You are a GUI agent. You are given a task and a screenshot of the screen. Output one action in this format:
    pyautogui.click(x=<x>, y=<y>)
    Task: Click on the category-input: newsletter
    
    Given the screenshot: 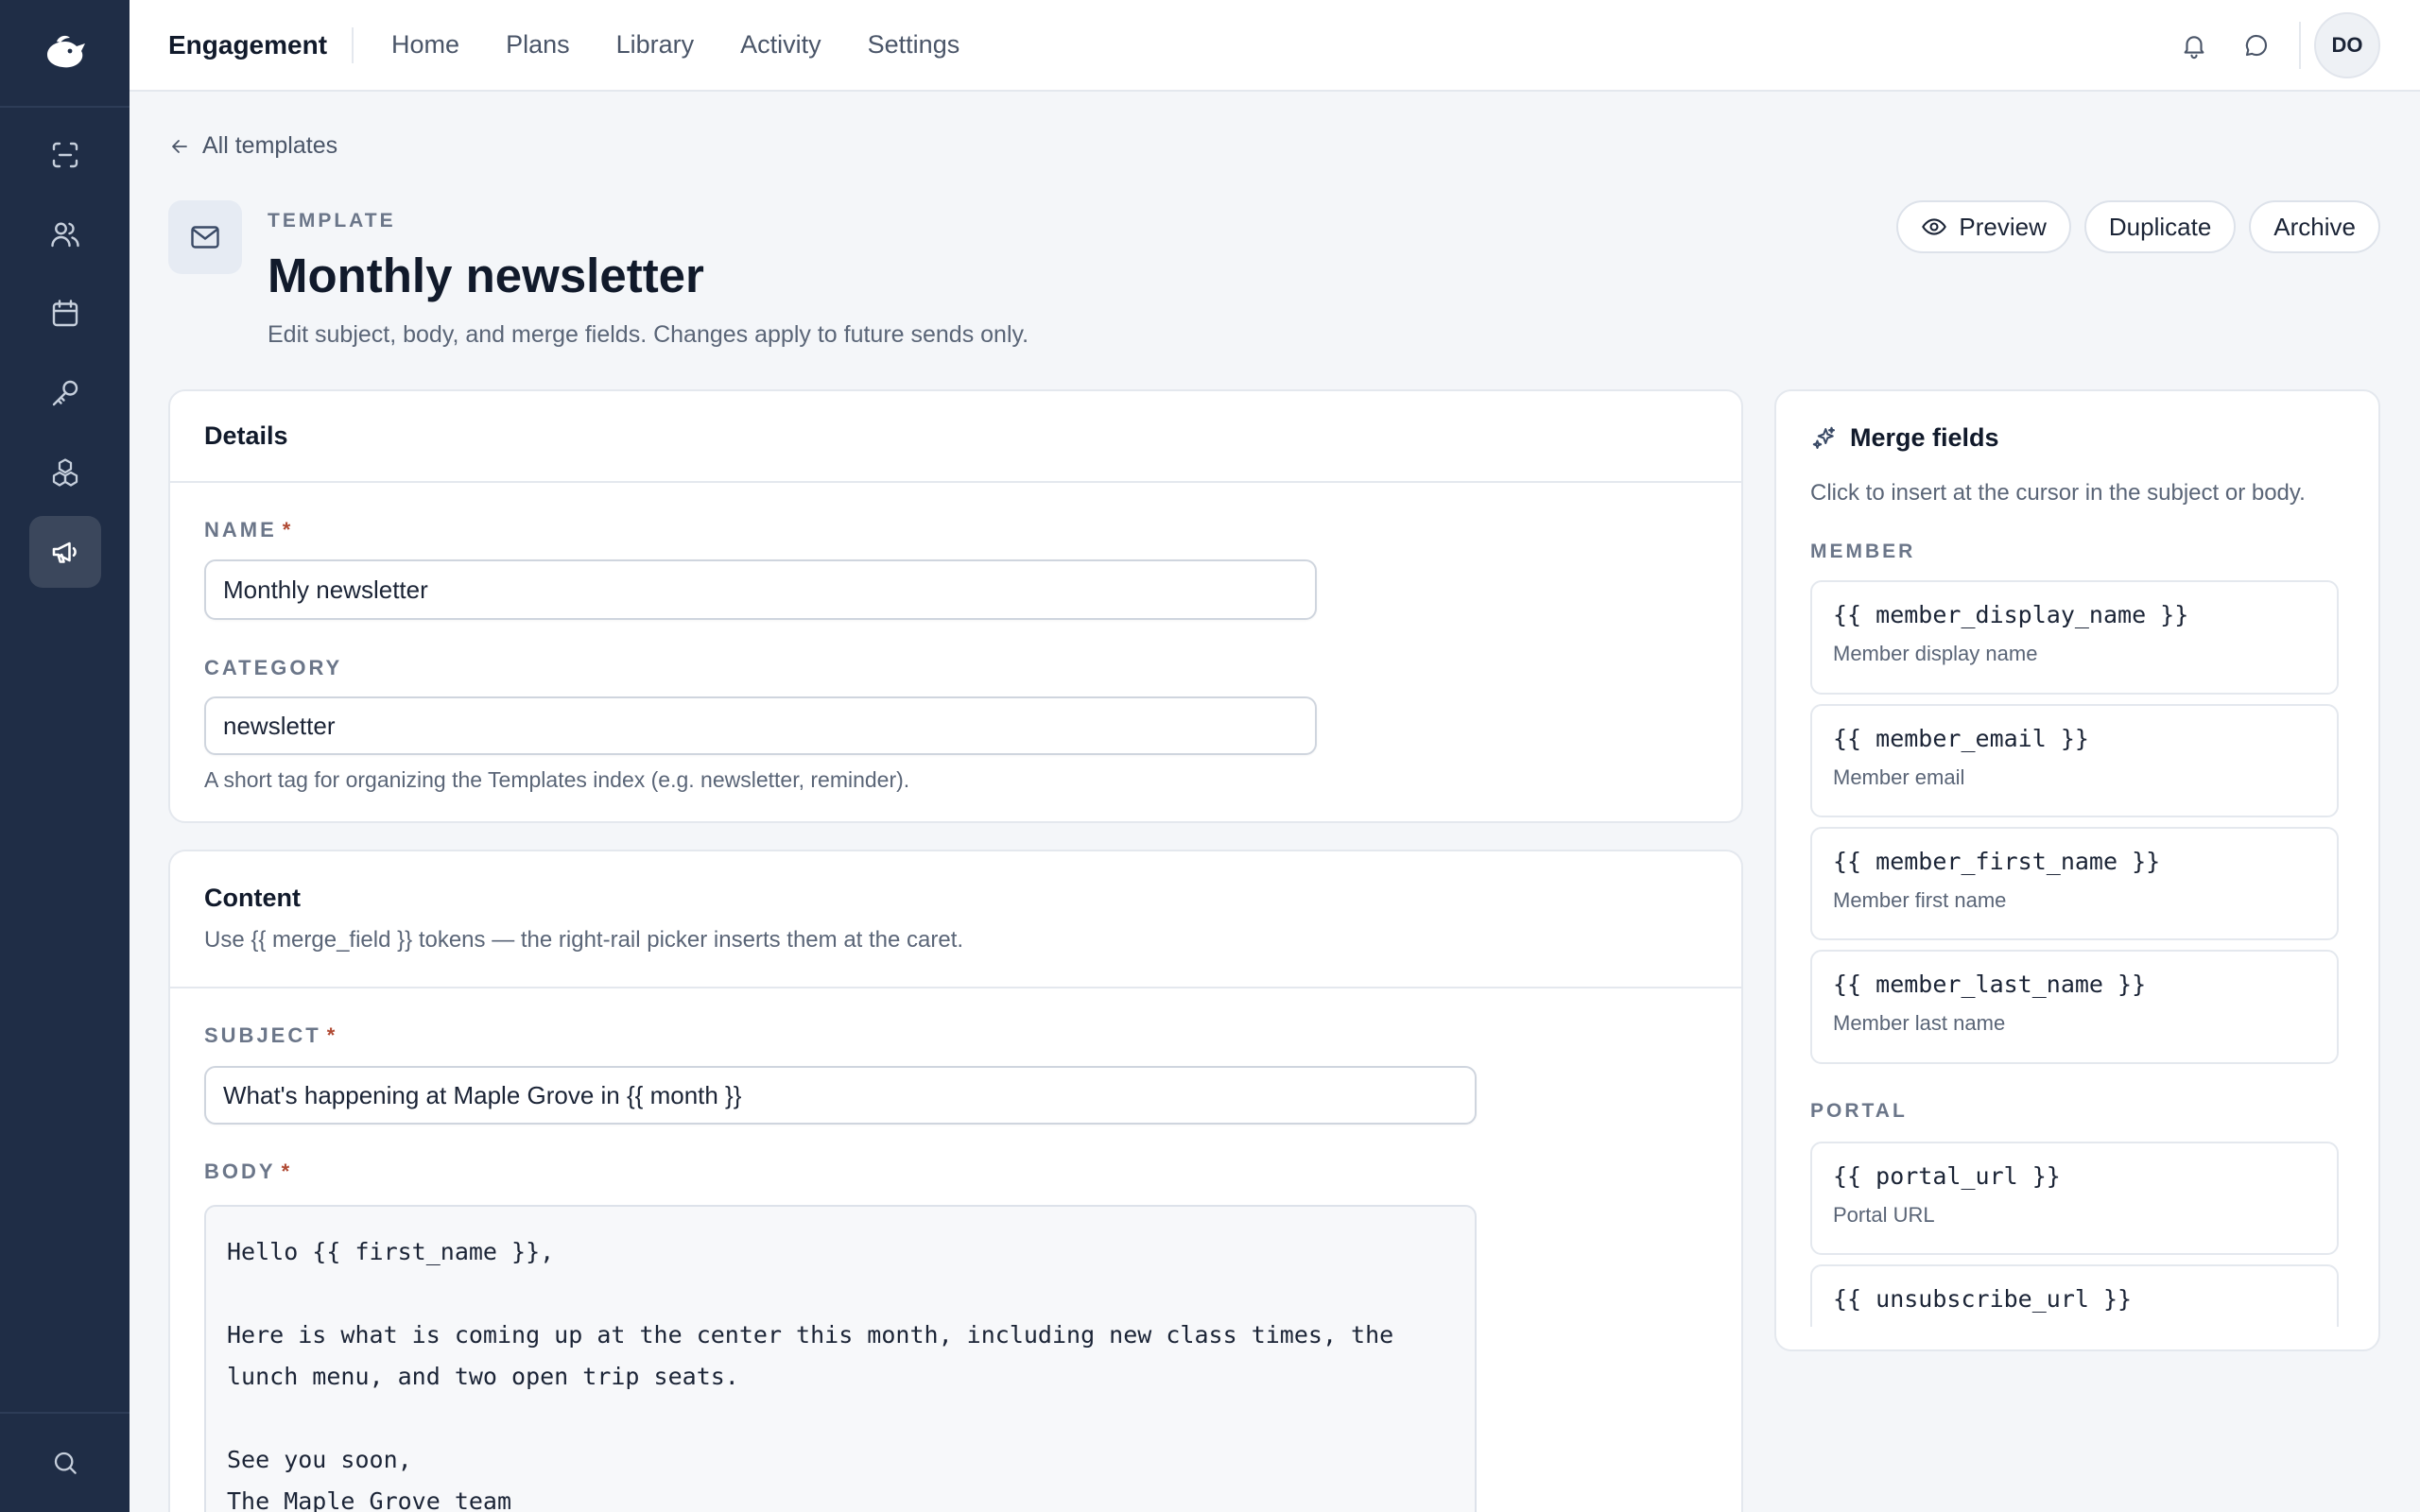 What is the action you would take?
    pyautogui.click(x=760, y=725)
    